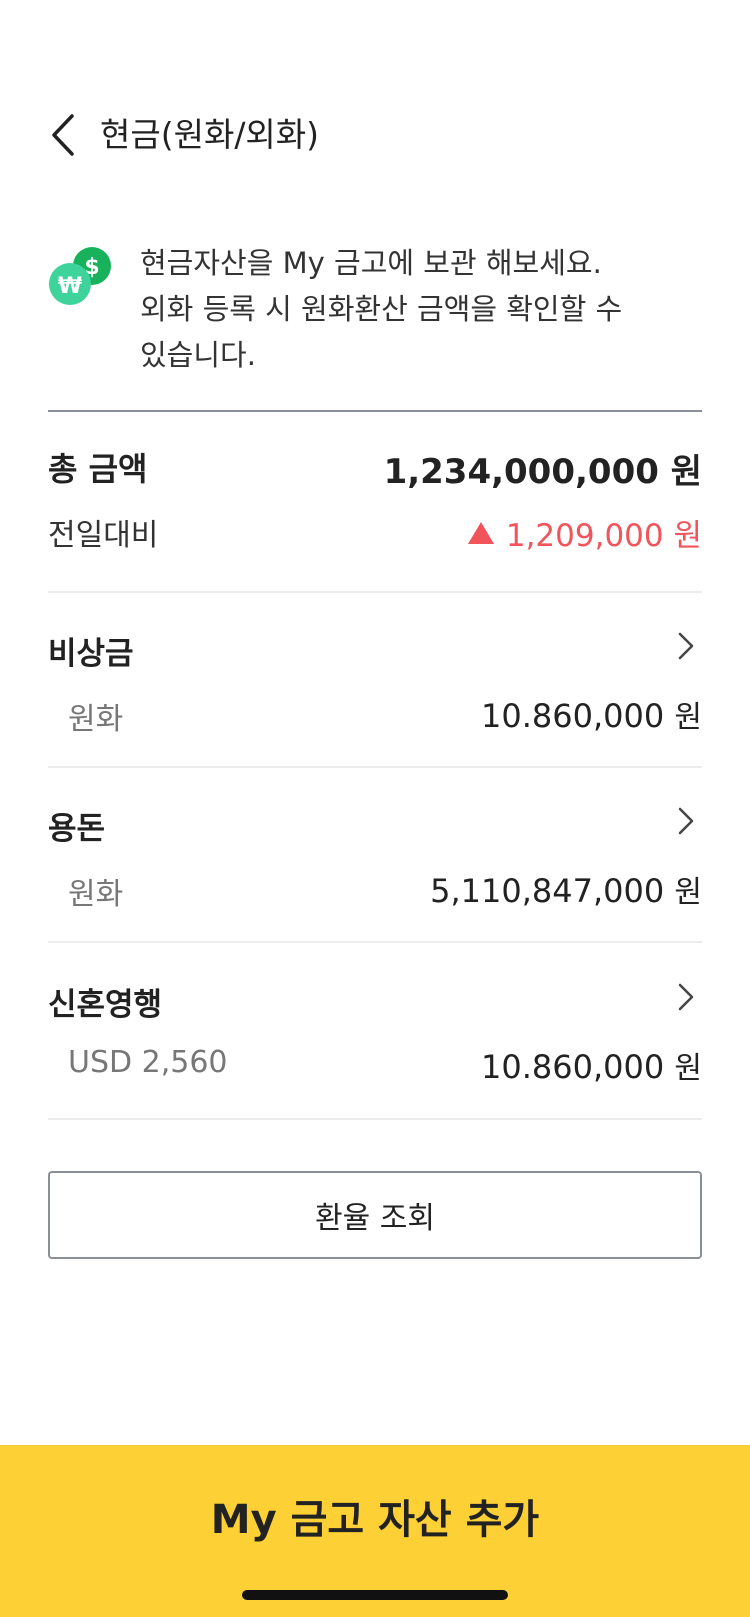  What do you see at coordinates (381, 309) in the screenshot?
I see `intro-text-line: 외화 등록 시 원화환산 금액을 확인할 수` at bounding box center [381, 309].